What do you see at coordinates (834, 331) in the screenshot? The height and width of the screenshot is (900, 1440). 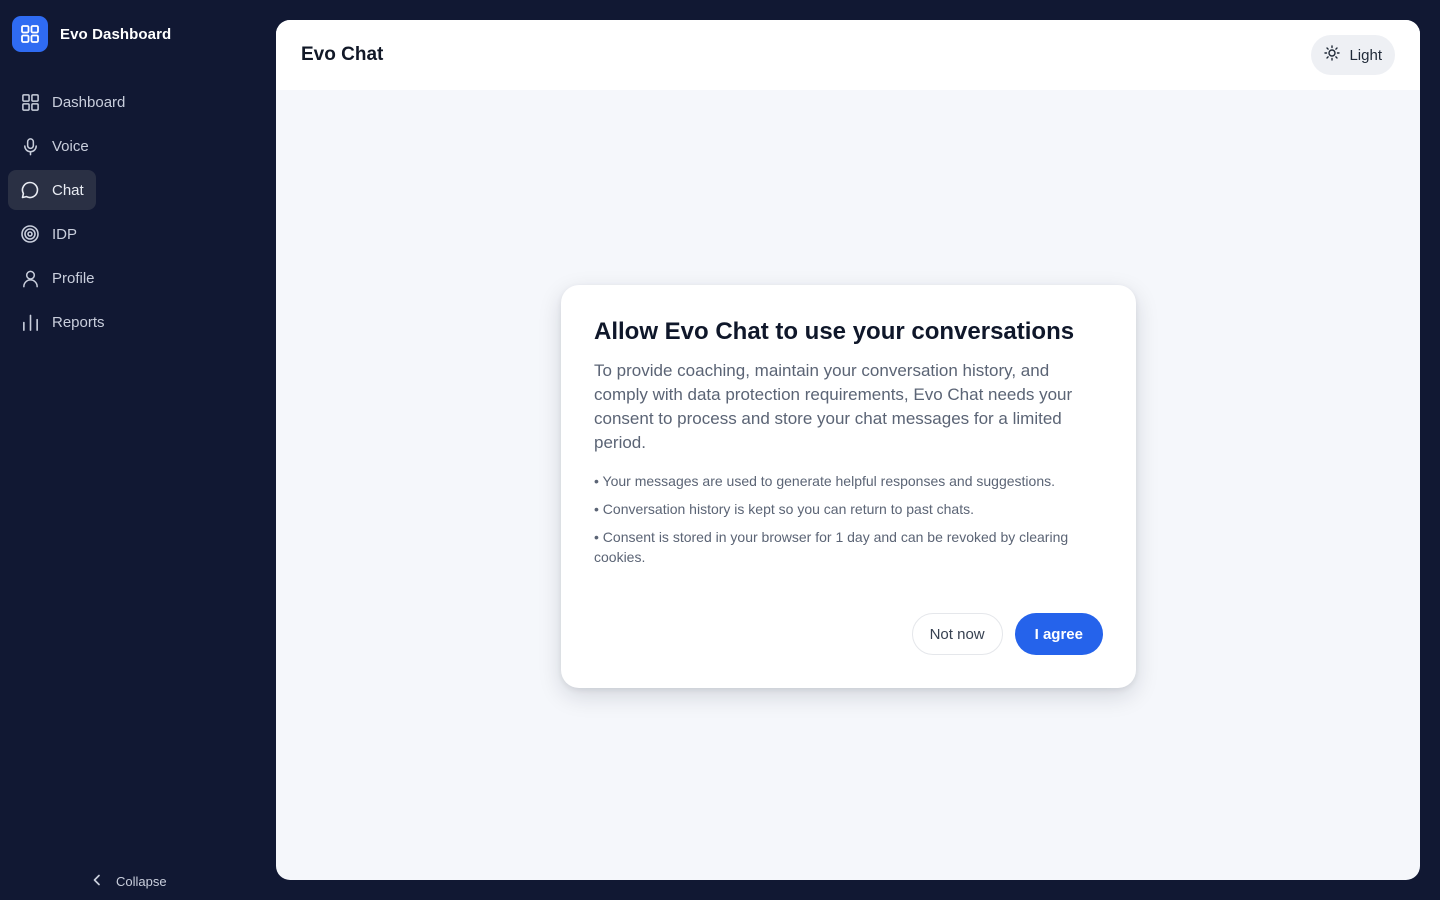 I see `dialog-title: Allow Evo Chat to use your conversations` at bounding box center [834, 331].